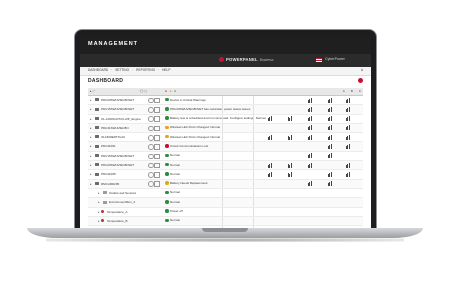 This screenshot has height=283, width=450. I want to click on main-menu: DASHBOARD · SETTING · REPORTING · HELP A, so click(225, 71).